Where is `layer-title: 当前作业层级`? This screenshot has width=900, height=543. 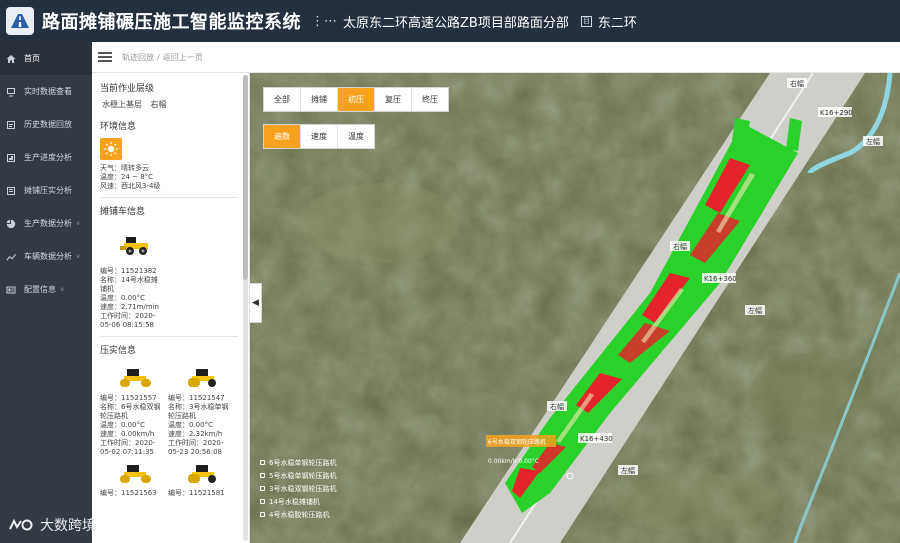 layer-title: 当前作业层级 is located at coordinates (127, 89).